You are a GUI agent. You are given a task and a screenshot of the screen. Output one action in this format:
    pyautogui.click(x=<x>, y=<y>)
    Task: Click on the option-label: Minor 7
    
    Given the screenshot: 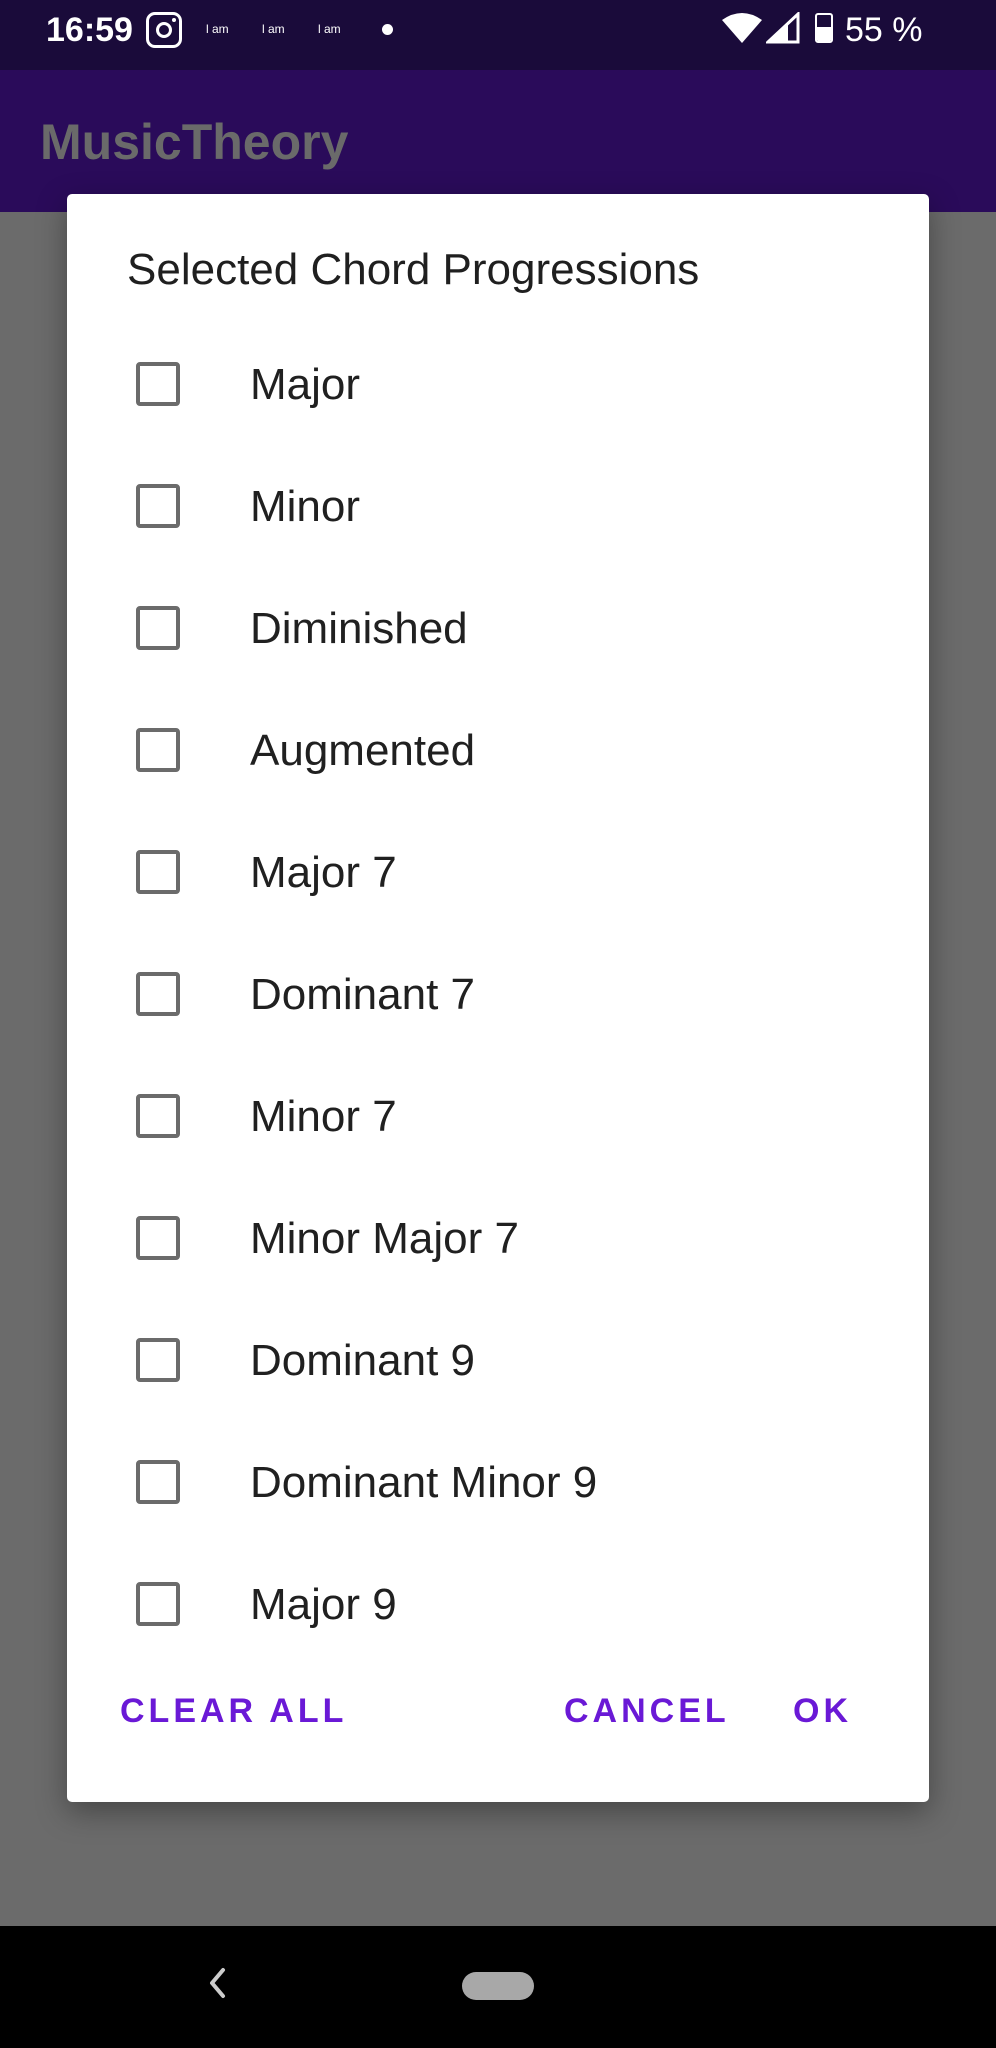 What is the action you would take?
    pyautogui.click(x=323, y=1116)
    